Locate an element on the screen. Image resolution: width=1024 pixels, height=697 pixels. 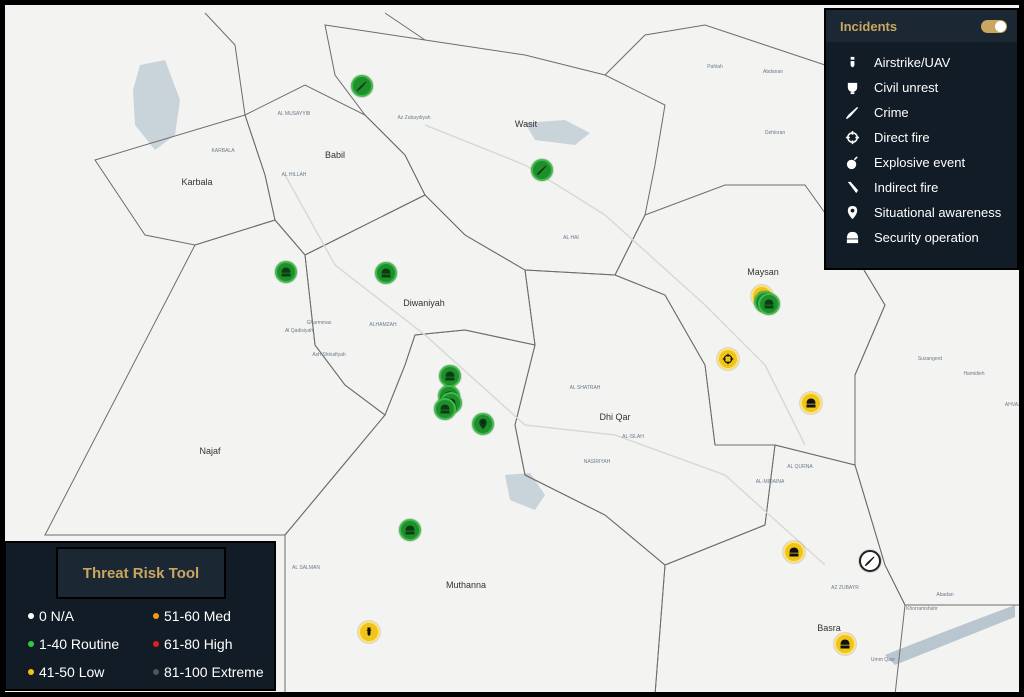
map-label: Az Zubaydiyah is located at coordinates (414, 118).